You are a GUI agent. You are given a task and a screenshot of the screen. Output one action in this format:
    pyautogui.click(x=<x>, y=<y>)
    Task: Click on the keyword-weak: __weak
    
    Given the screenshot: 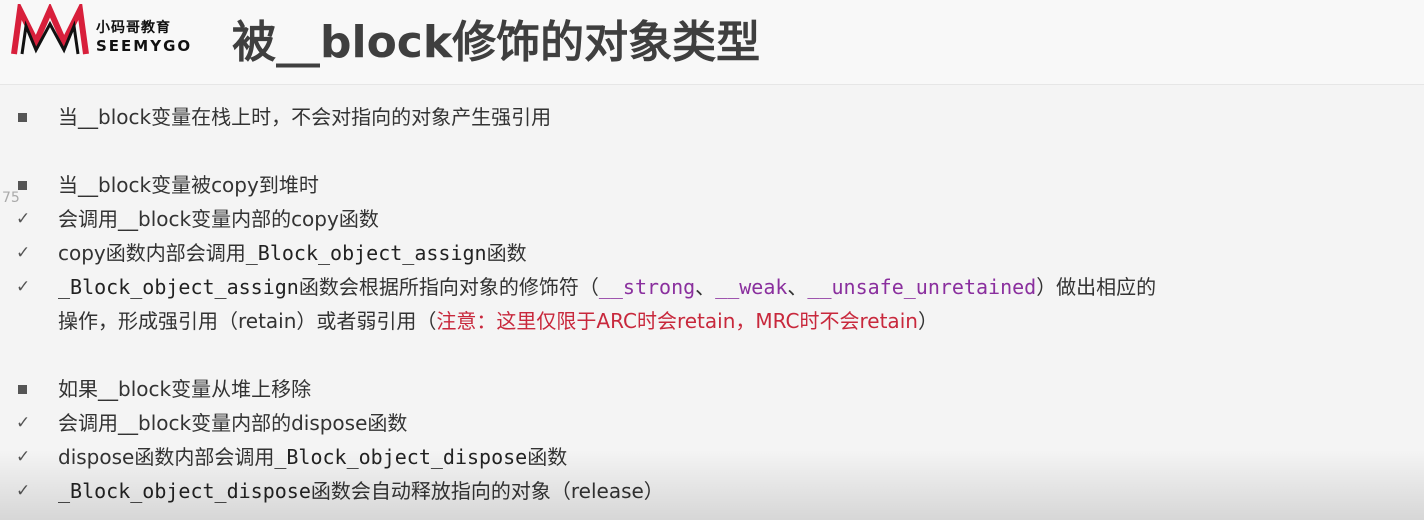 What is the action you would take?
    pyautogui.click(x=751, y=287)
    